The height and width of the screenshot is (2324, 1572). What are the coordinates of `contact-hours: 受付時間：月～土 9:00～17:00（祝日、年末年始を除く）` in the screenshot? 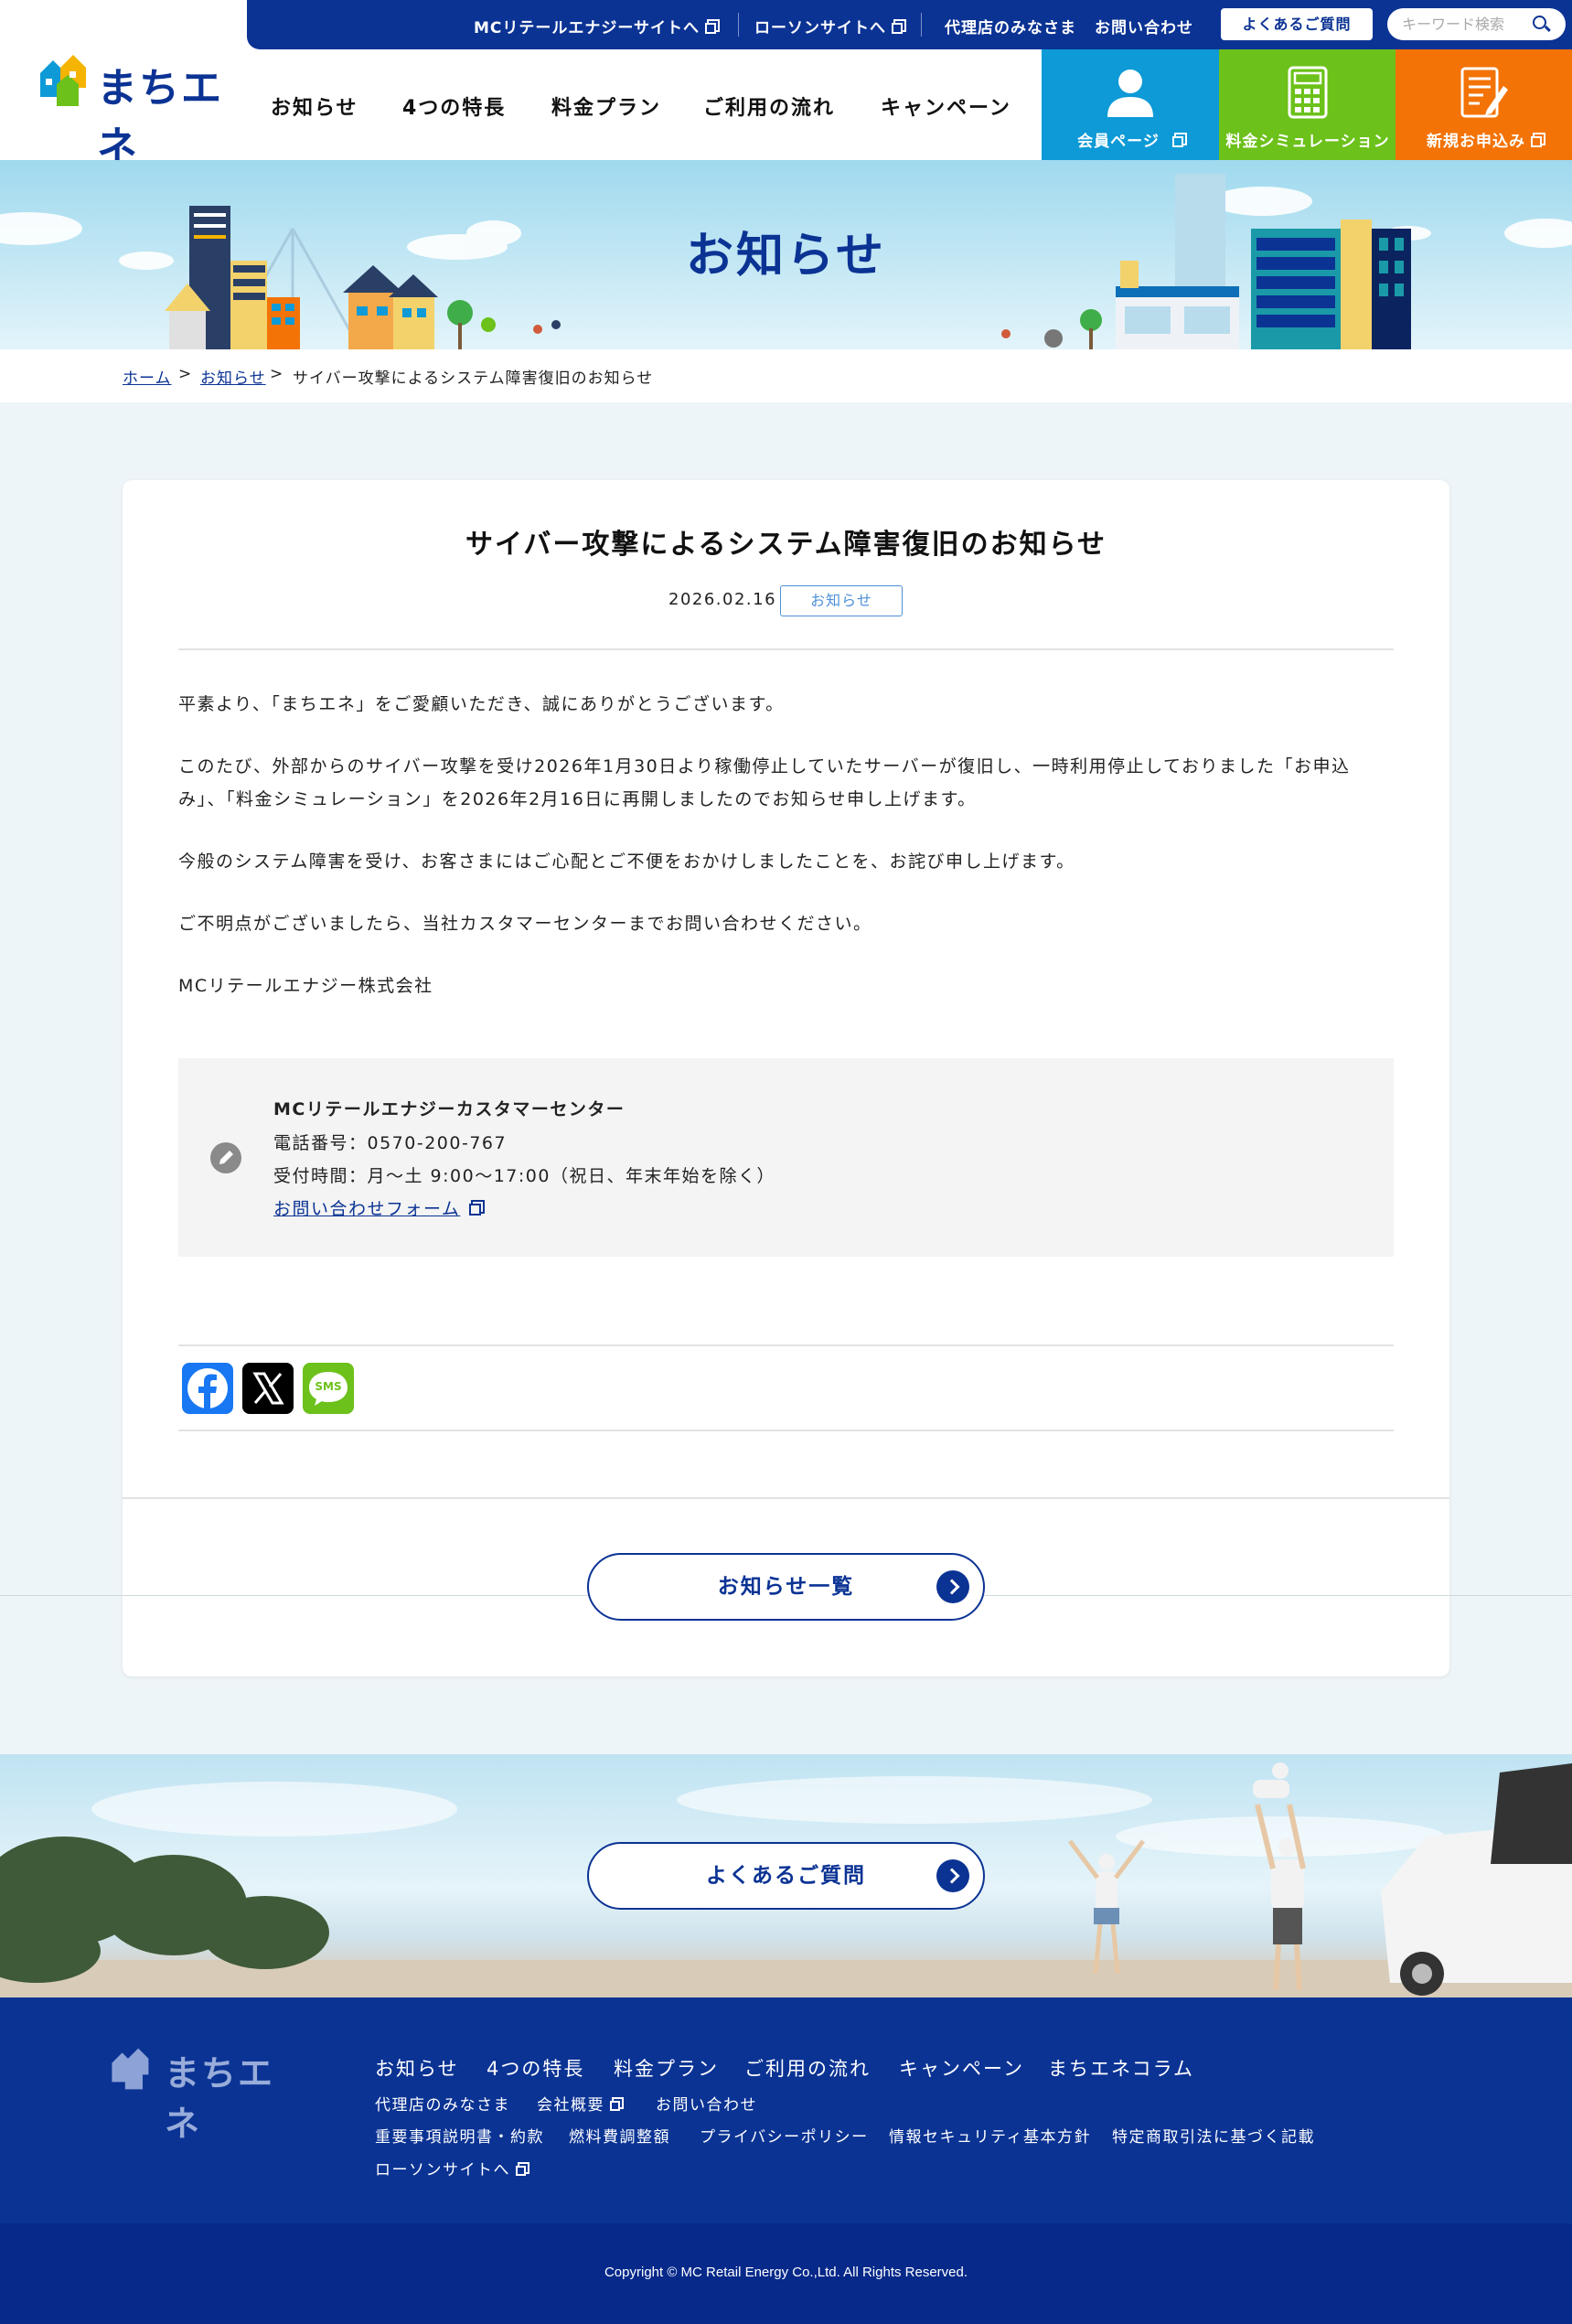 It's located at (524, 1176).